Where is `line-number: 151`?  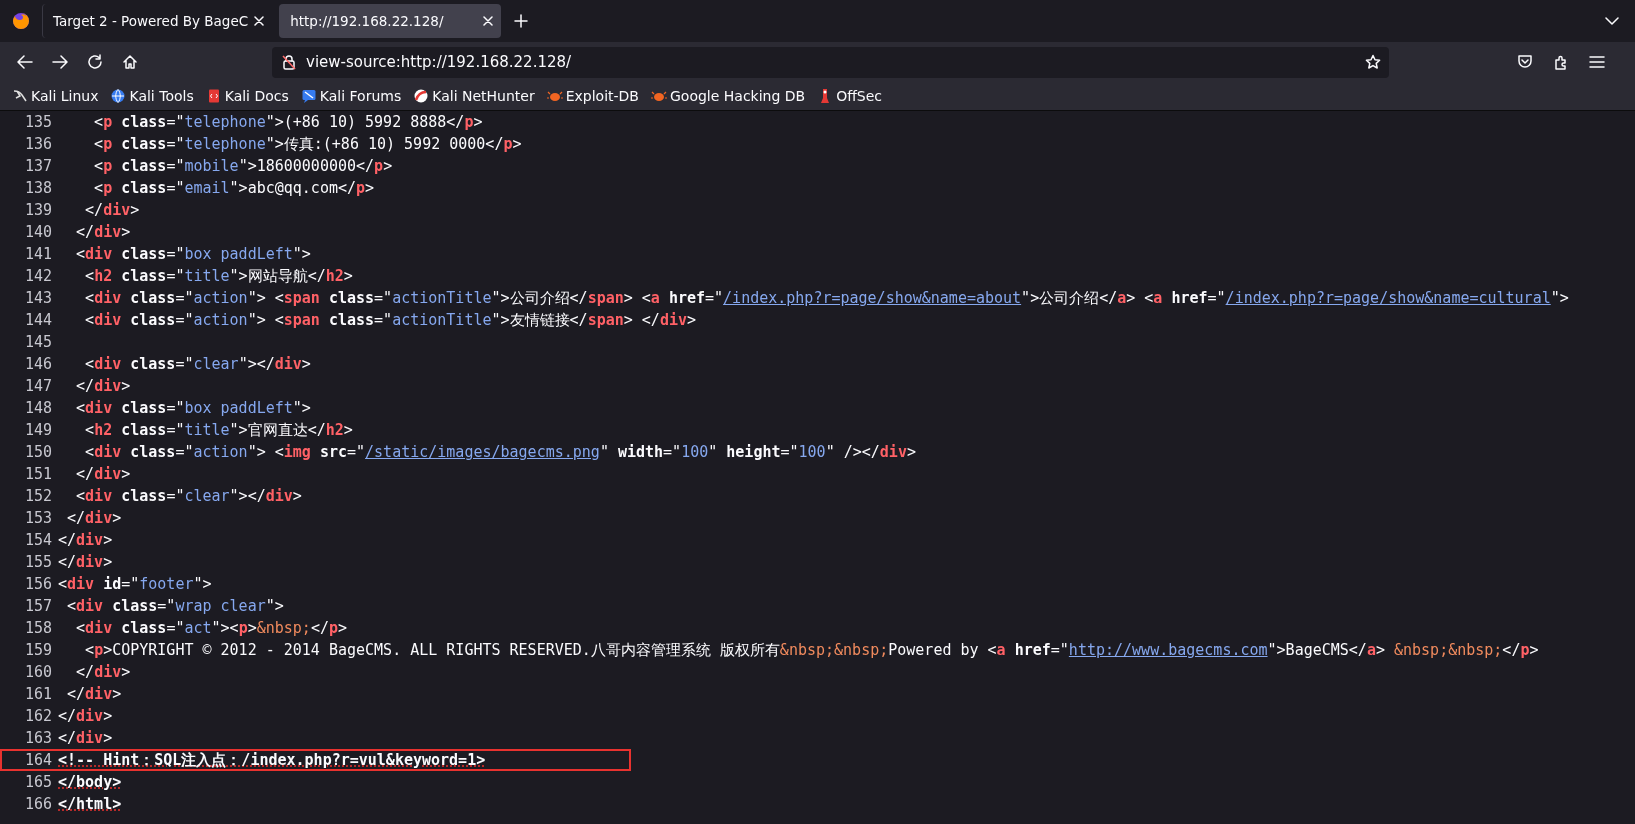
line-number: 151 is located at coordinates (37, 474).